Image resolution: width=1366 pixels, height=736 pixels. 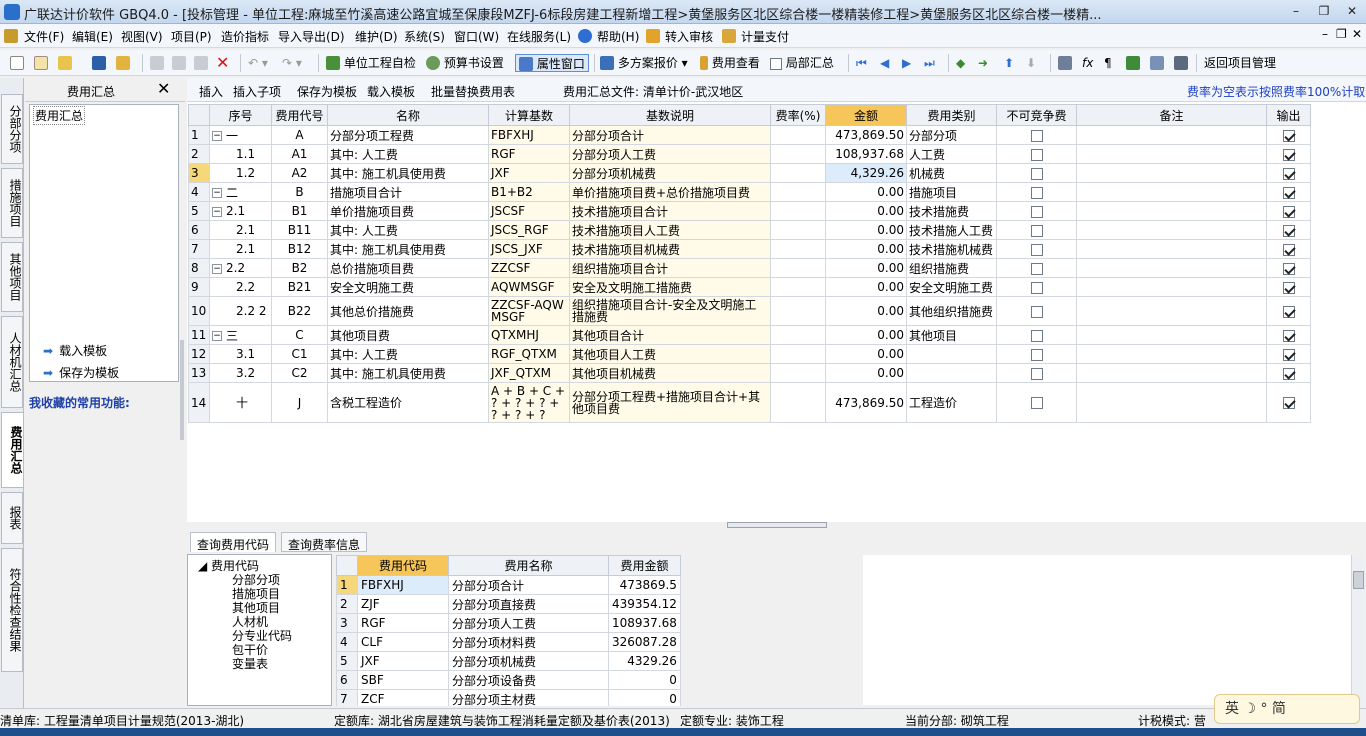 What do you see at coordinates (408, 287) in the screenshot?
I see `name-cell: 安全文明施工费` at bounding box center [408, 287].